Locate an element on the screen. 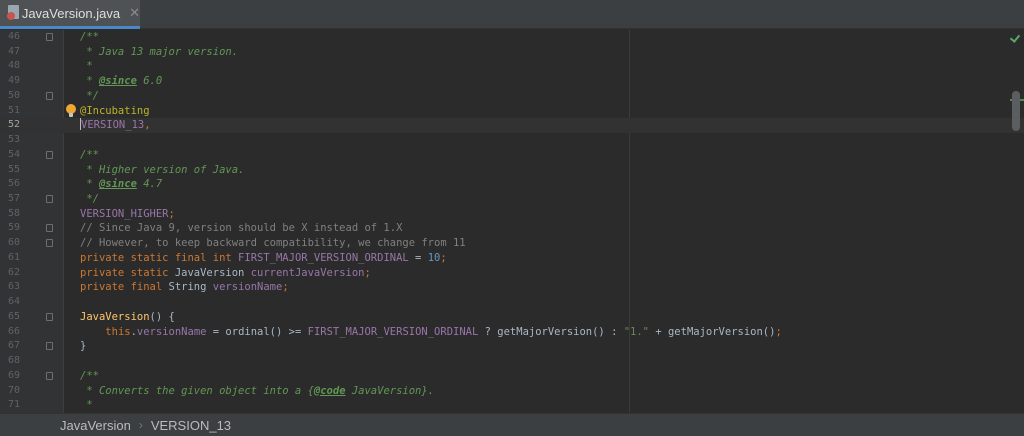 This screenshot has height=436, width=1024. line-number: 52 is located at coordinates (13, 125).